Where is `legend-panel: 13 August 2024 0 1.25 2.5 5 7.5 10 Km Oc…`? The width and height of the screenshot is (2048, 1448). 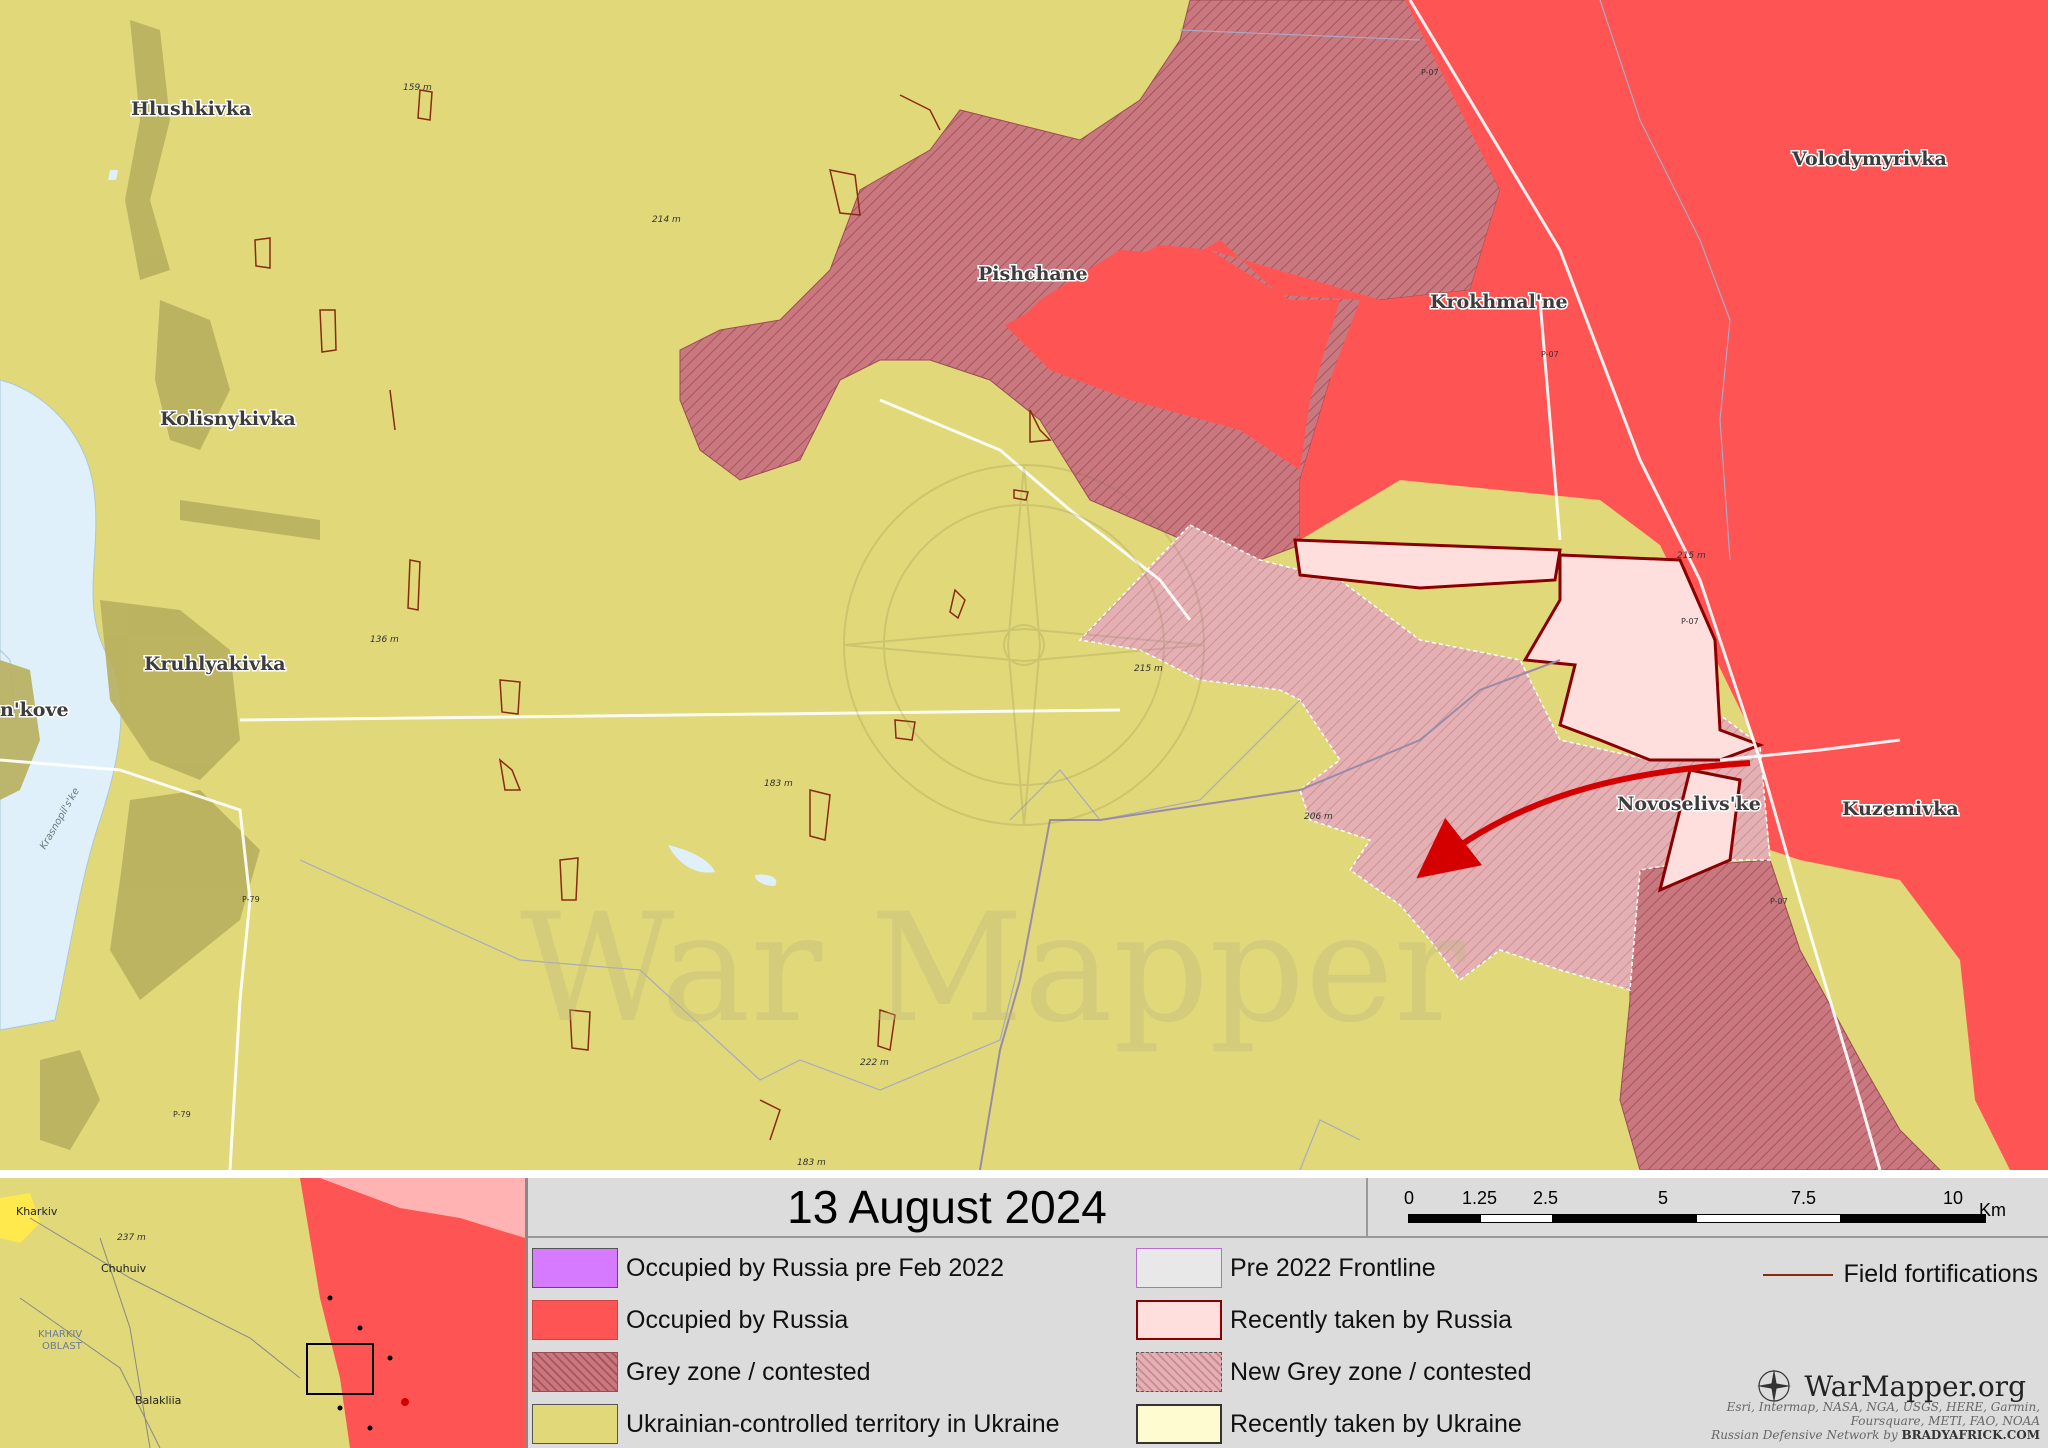
legend-panel: 13 August 2024 0 1.25 2.5 5 7.5 10 Km Oc… is located at coordinates (1288, 1313).